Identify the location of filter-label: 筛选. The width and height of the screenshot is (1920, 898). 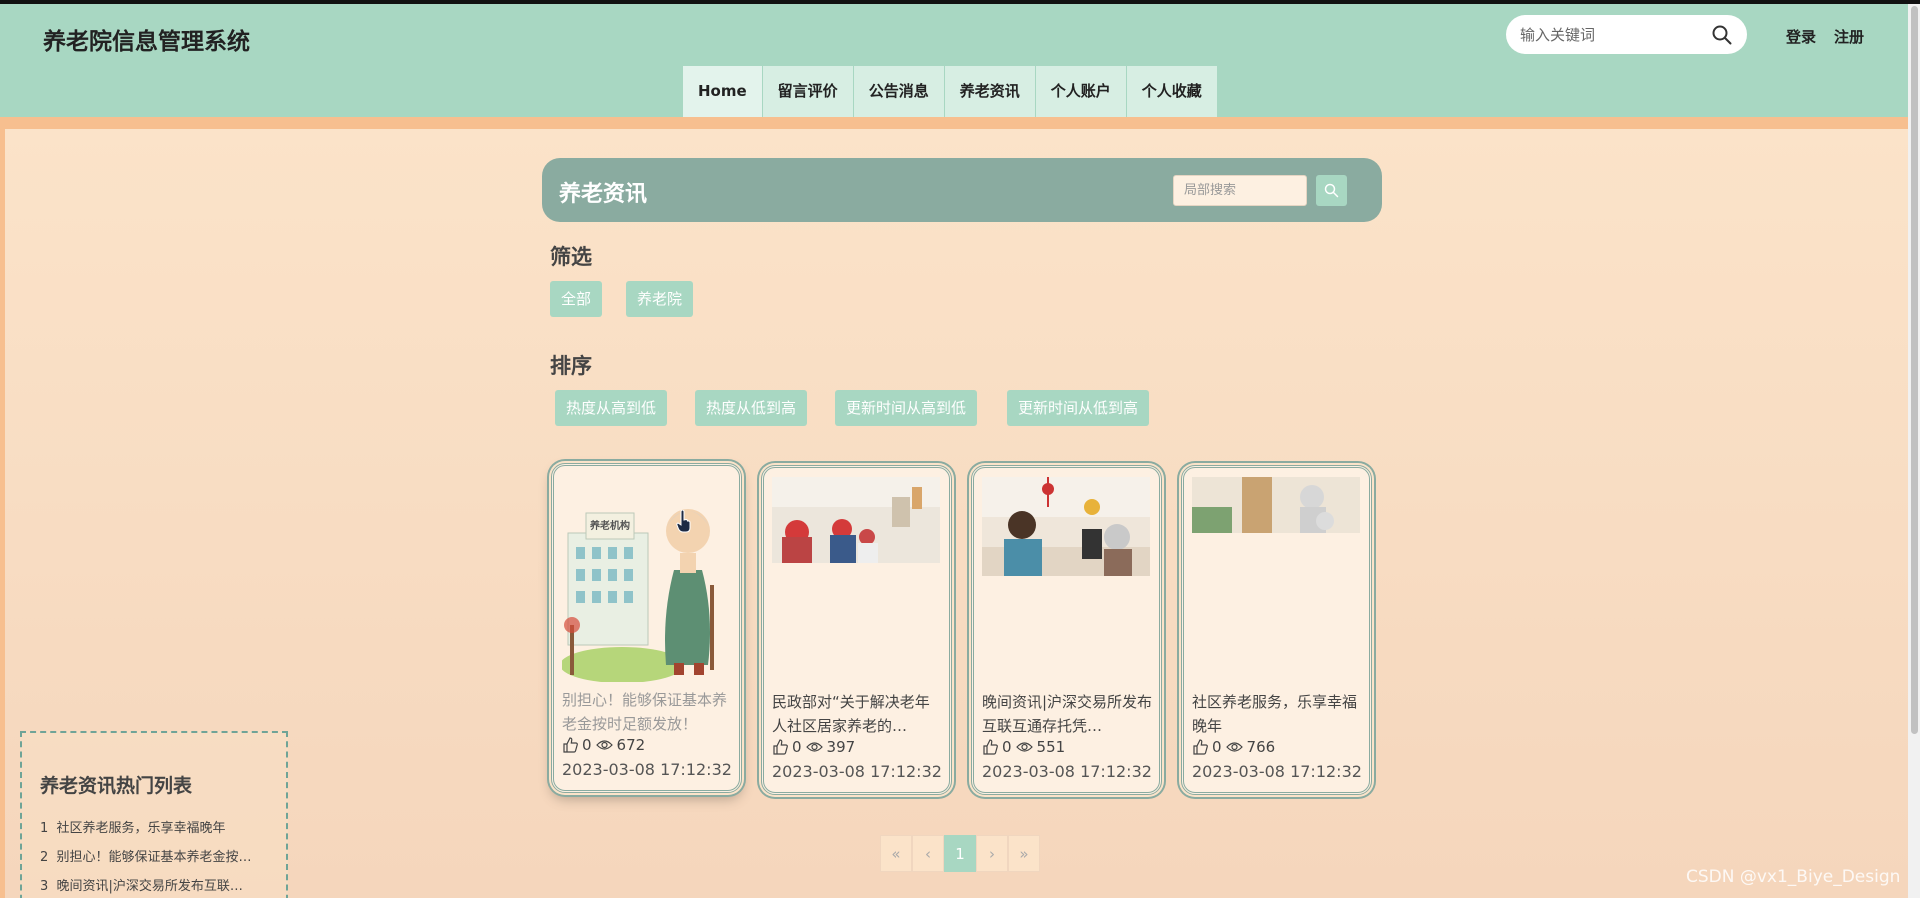
(571, 257).